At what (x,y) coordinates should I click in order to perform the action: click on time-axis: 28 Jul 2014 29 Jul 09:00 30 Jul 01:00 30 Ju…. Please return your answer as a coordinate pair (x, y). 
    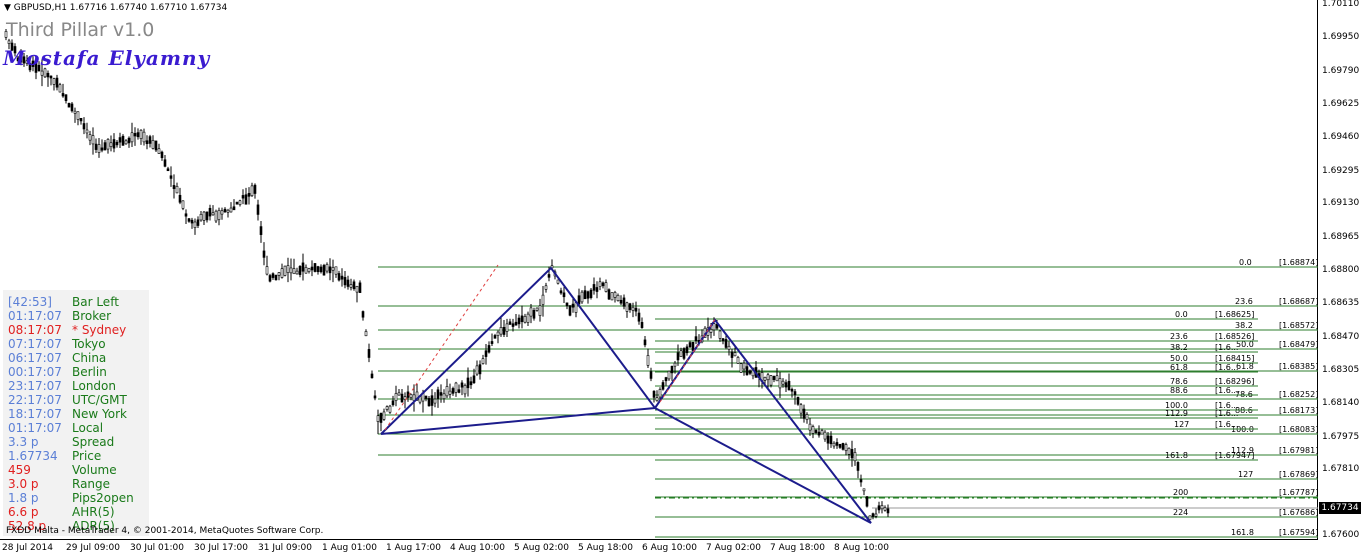
    Looking at the image, I should click on (659, 548).